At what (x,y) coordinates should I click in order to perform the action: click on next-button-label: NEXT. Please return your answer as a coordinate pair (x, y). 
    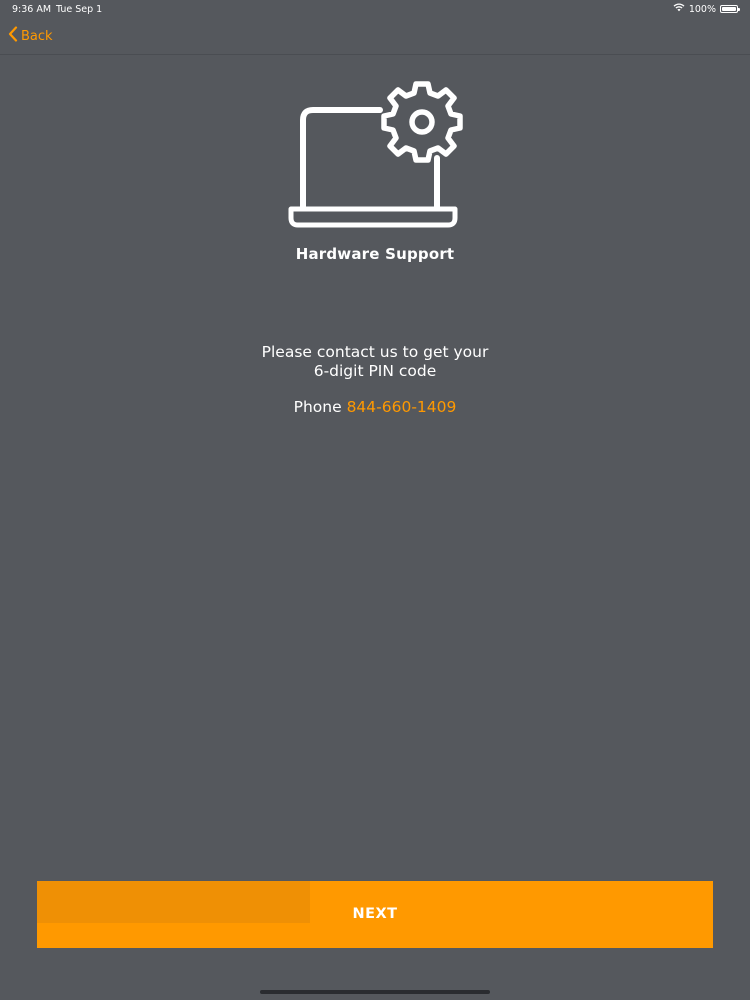
    Looking at the image, I should click on (375, 914).